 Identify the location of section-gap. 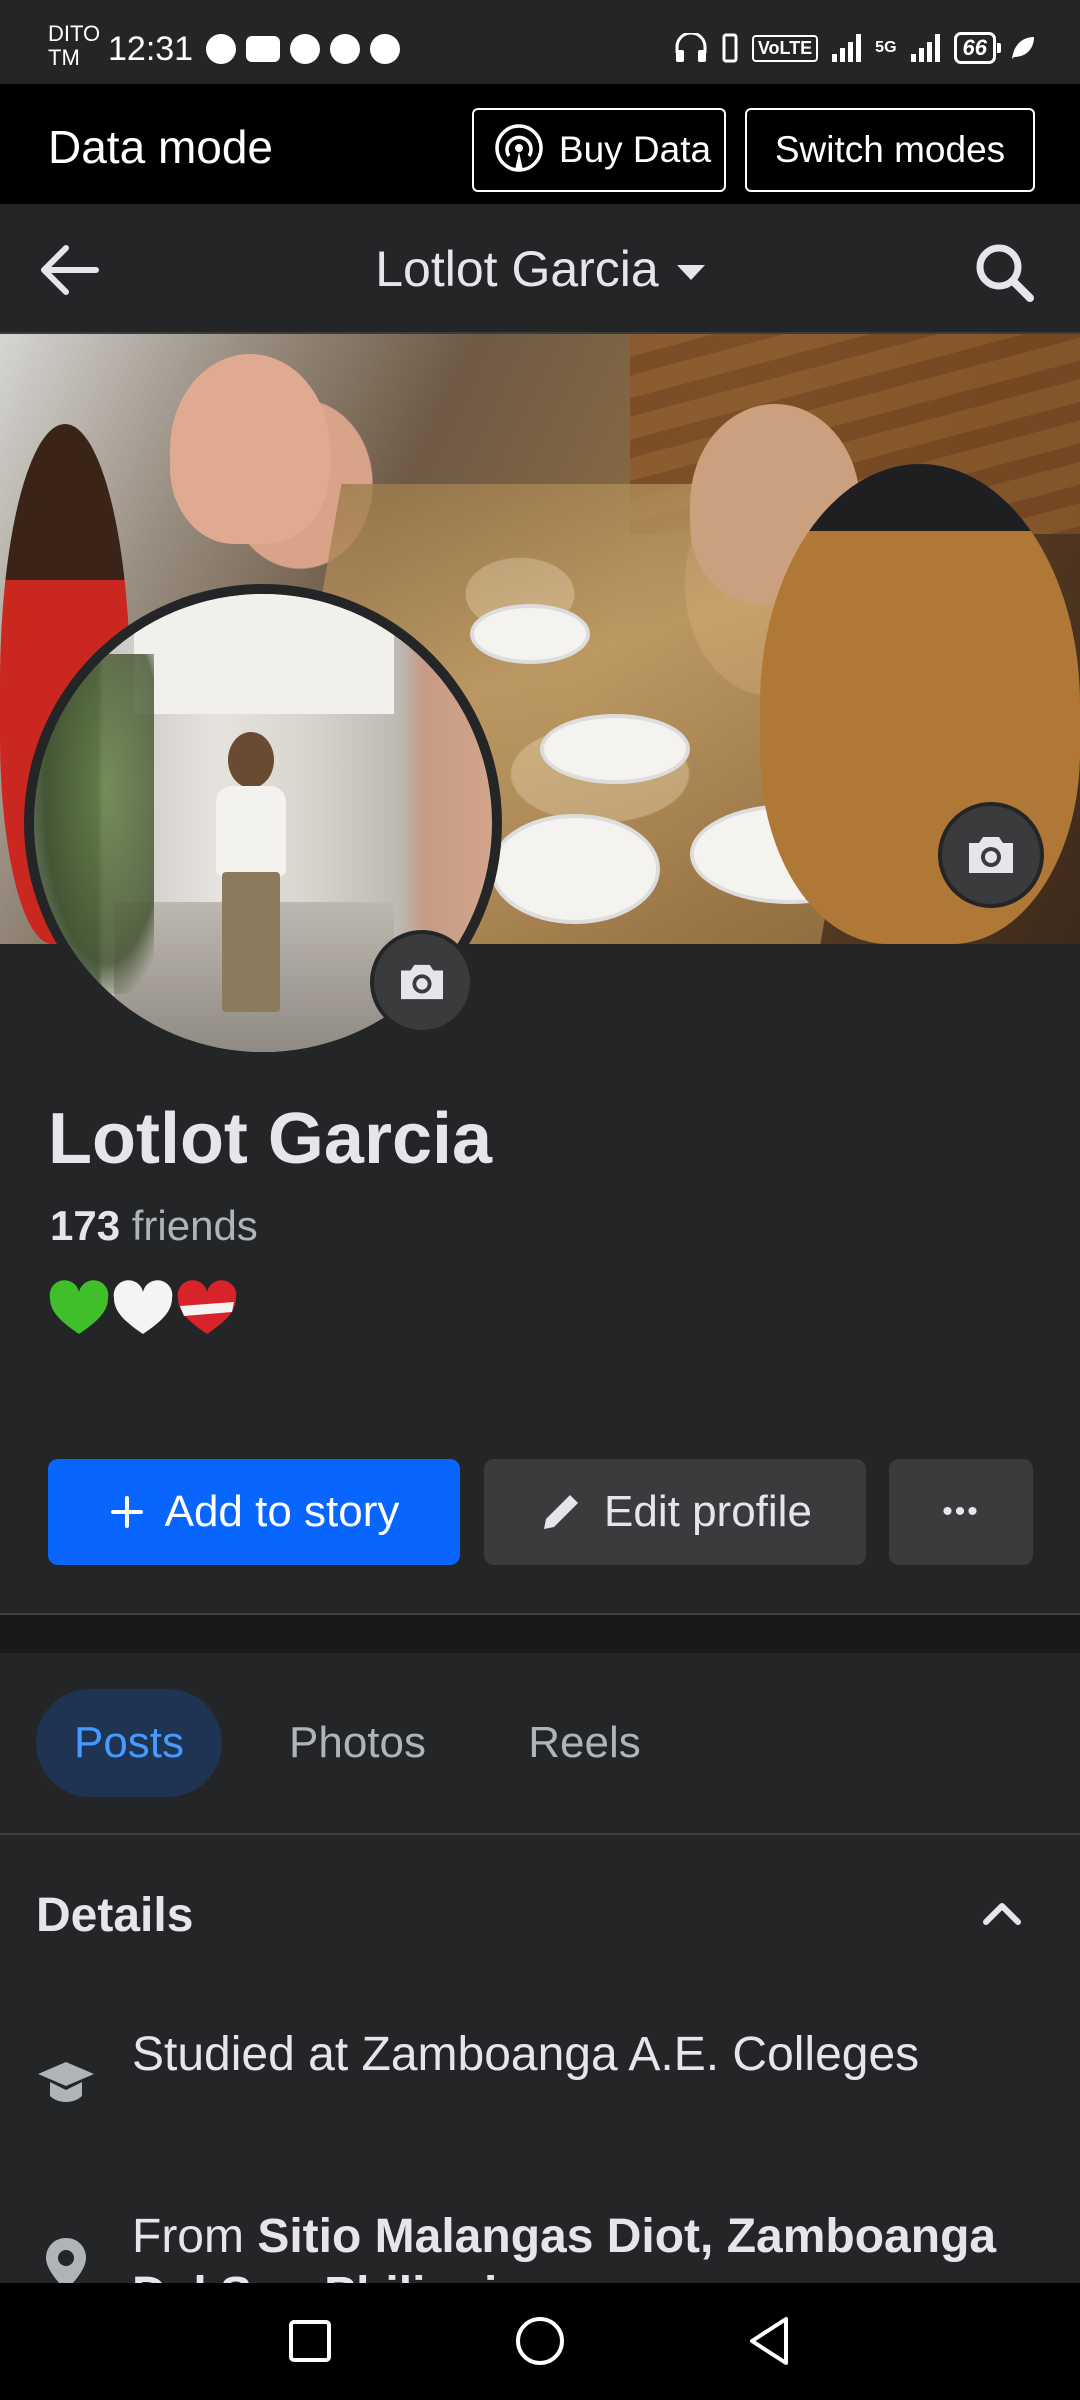
(540, 1634).